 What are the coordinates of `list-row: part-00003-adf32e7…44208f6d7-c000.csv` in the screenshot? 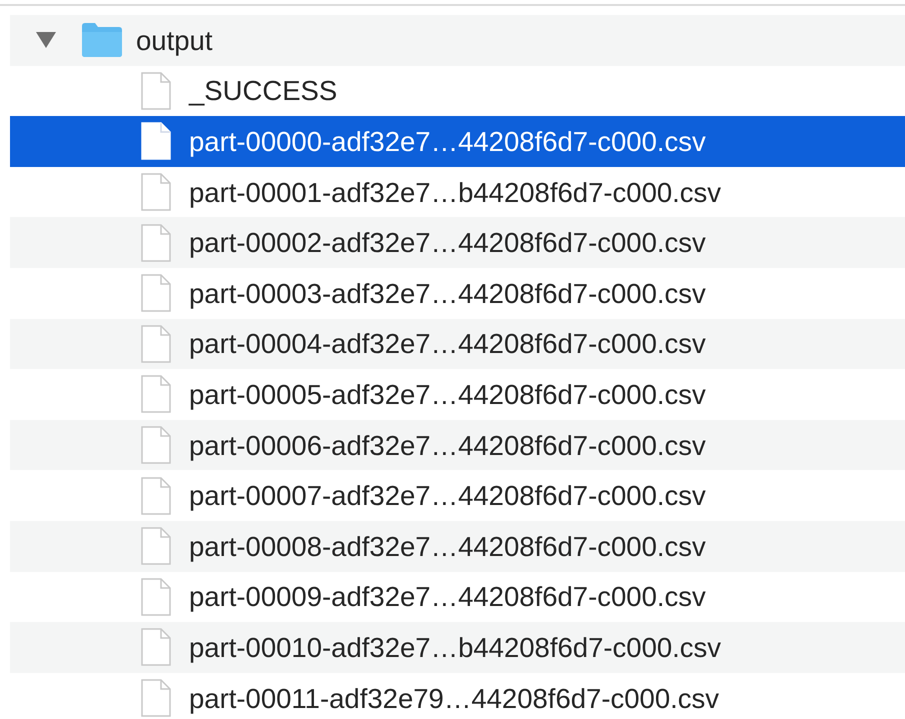 It's located at (457, 293).